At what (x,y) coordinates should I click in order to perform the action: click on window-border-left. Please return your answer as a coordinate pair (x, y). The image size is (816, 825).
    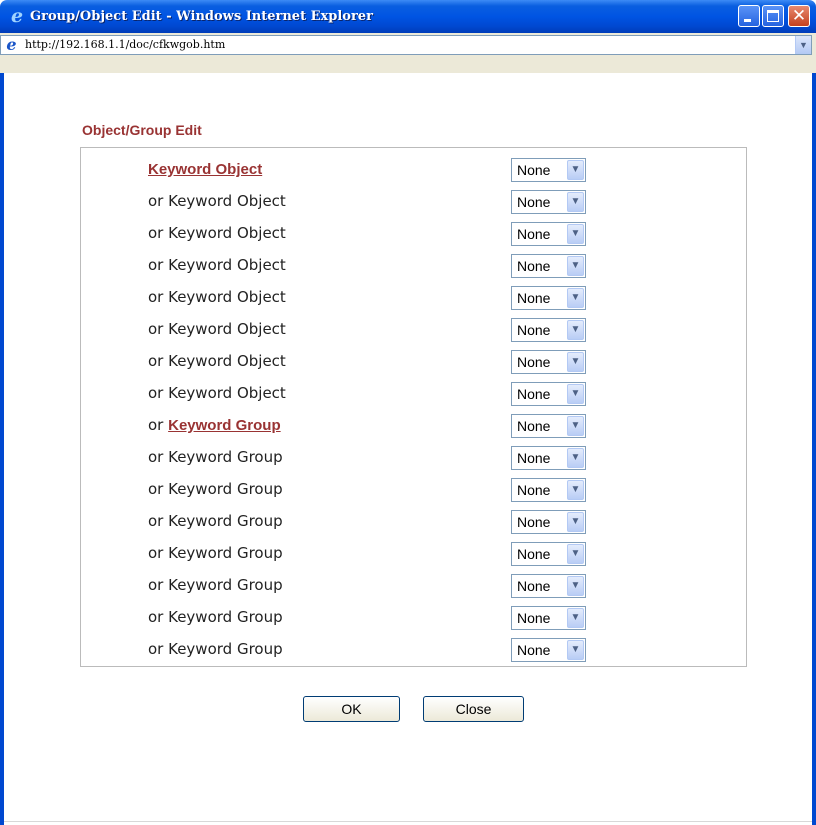
    Looking at the image, I should click on (2, 449).